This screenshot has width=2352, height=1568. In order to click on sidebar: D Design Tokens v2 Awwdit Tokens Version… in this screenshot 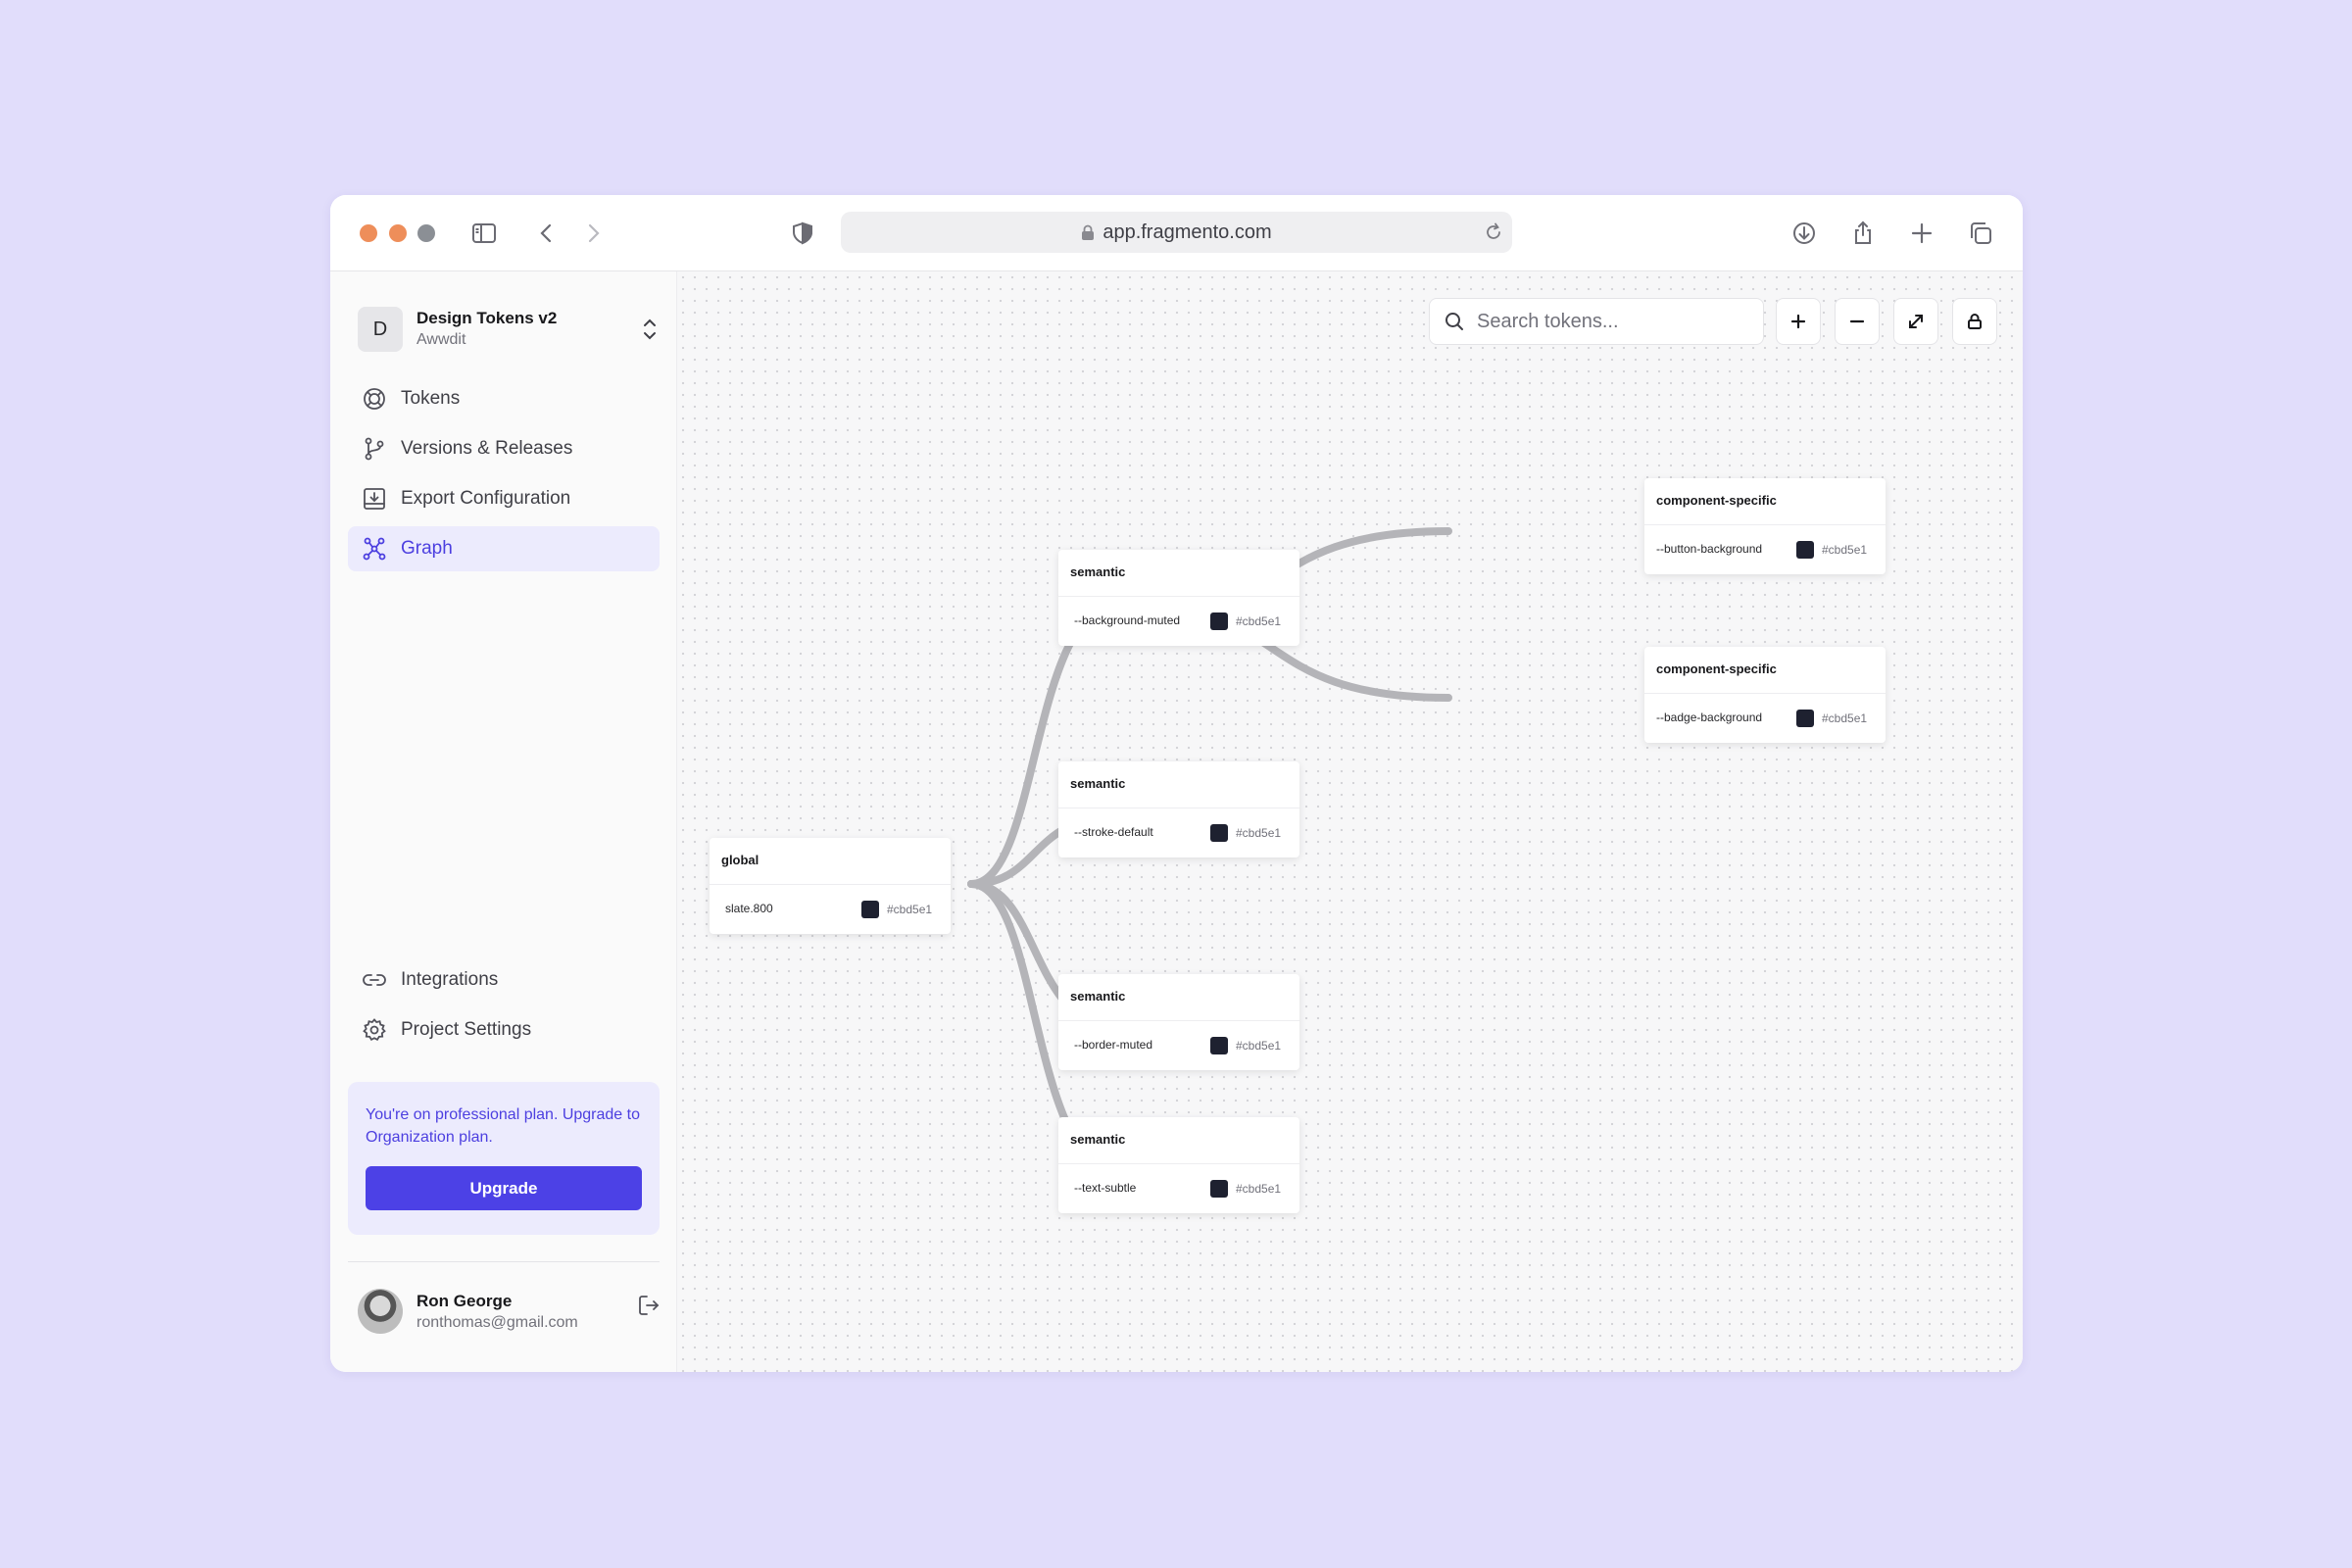, I will do `click(504, 821)`.